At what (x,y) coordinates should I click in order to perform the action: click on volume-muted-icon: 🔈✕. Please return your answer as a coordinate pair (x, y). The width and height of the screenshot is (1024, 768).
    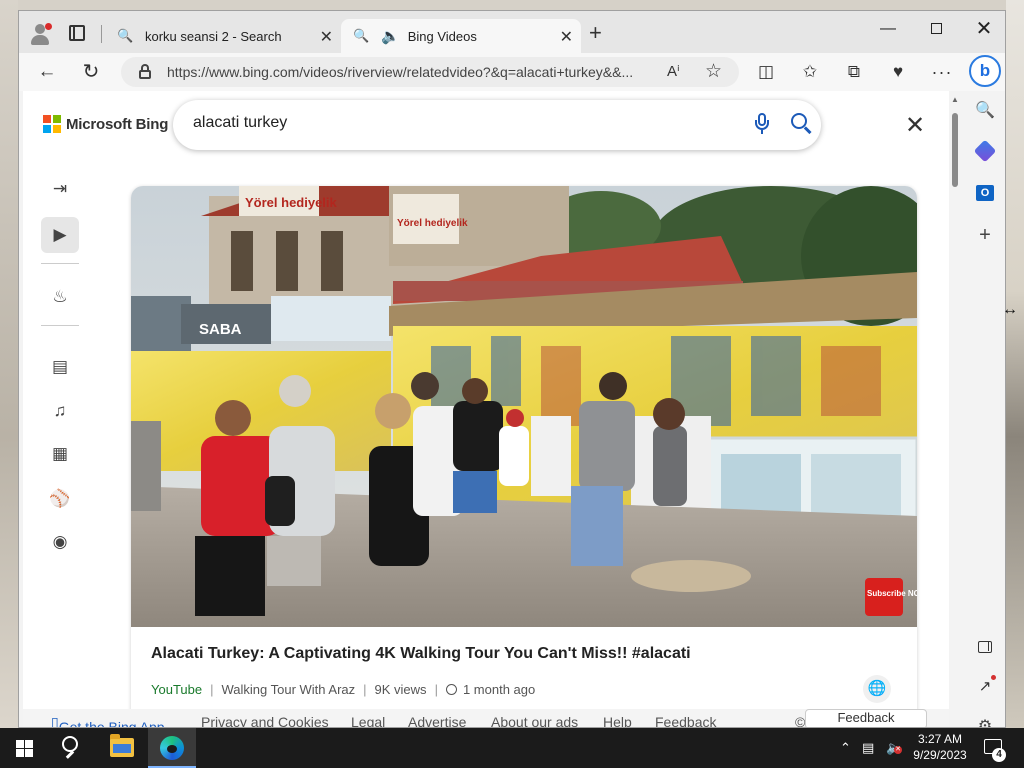
    Looking at the image, I should click on (894, 748).